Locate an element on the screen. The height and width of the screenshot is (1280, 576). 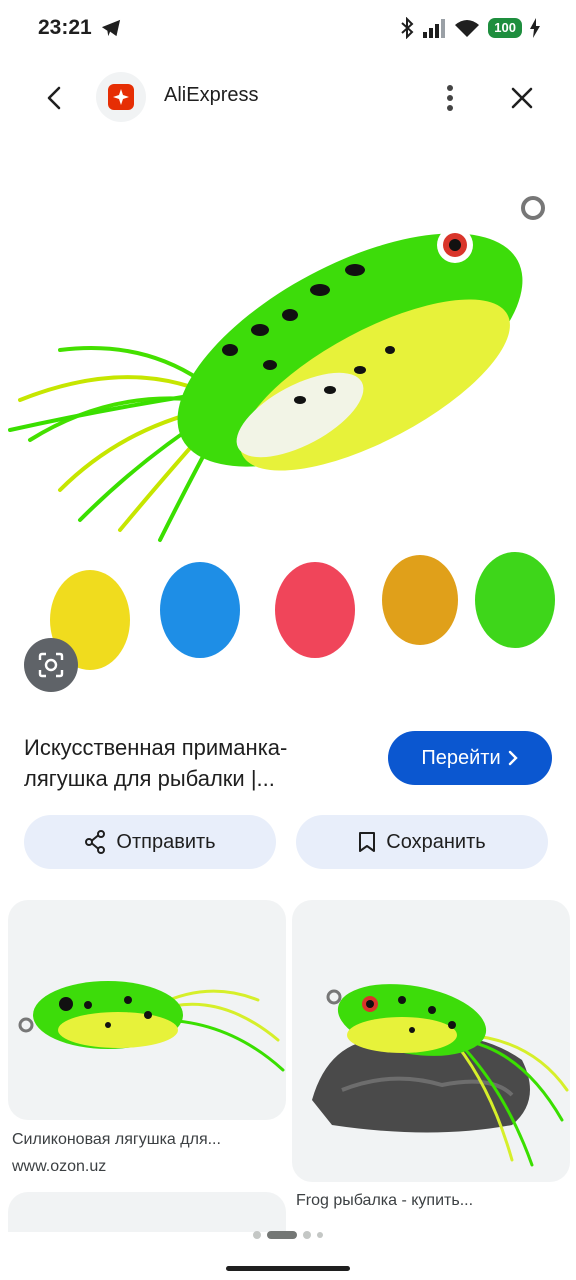
status-icons: 100 is located at coordinates (470, 28).